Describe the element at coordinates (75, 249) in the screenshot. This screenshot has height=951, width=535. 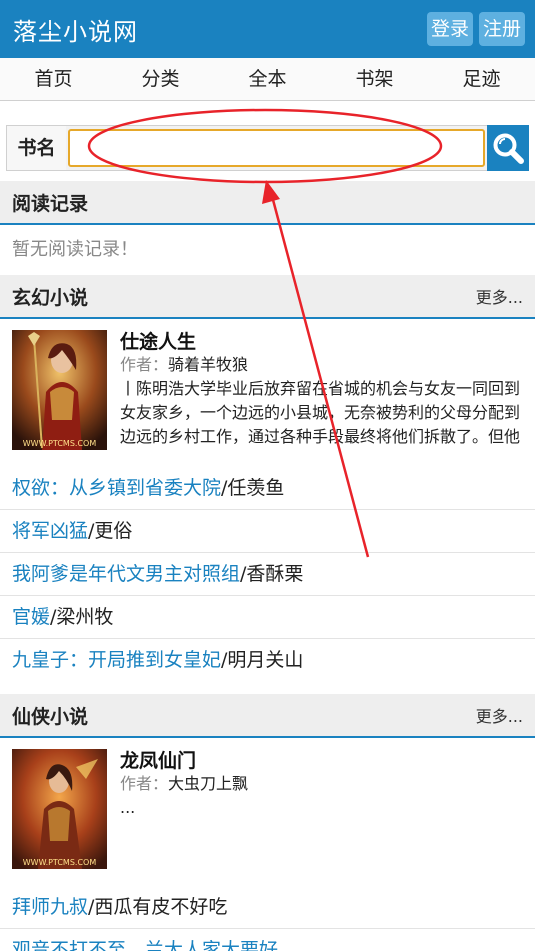
I see `reading-history-empty: 暂无阅读记录！` at that location.